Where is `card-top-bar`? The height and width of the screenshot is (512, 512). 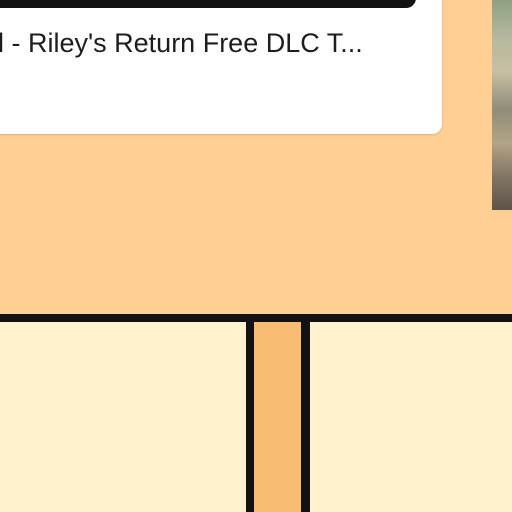
card-top-bar is located at coordinates (208, 4).